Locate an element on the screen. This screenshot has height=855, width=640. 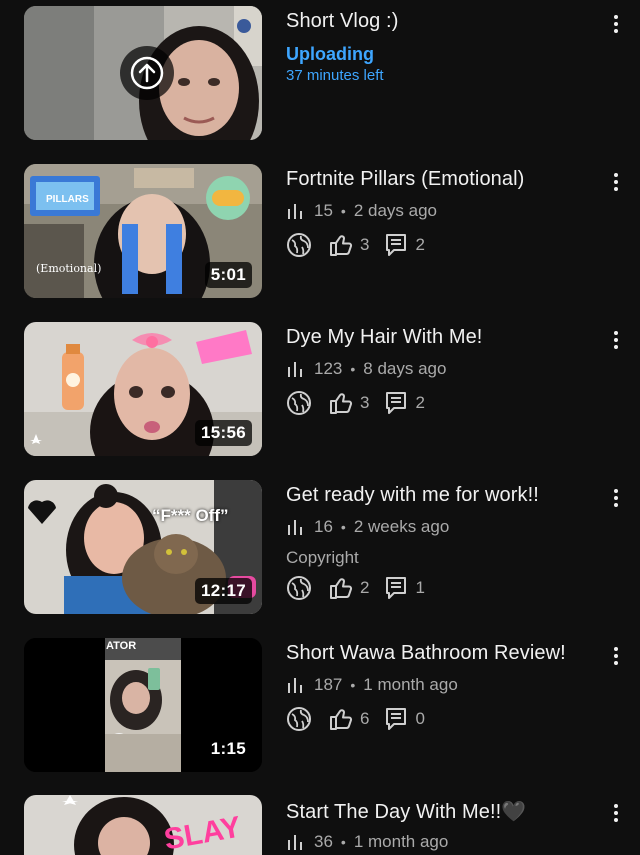
video-stats: 16 • 2 weeks ago is located at coordinates (367, 527).